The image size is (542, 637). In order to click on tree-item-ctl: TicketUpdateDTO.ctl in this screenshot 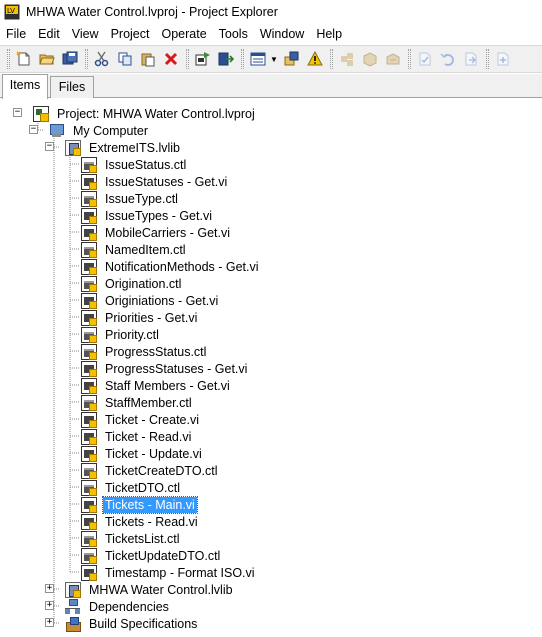, I will do `click(151, 555)`.